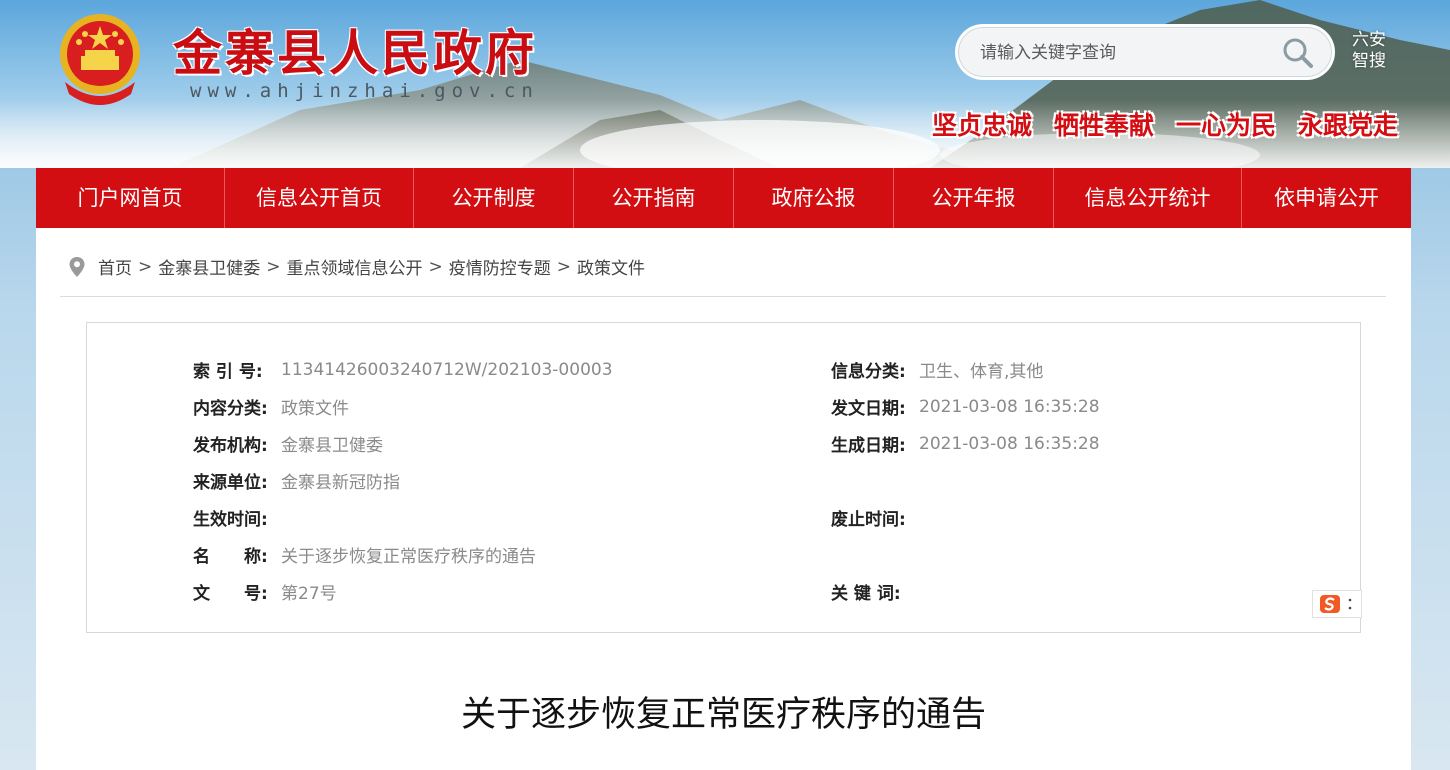 The width and height of the screenshot is (1450, 770). I want to click on liuan-smart-search-link: 六安 智搜, so click(1369, 51).